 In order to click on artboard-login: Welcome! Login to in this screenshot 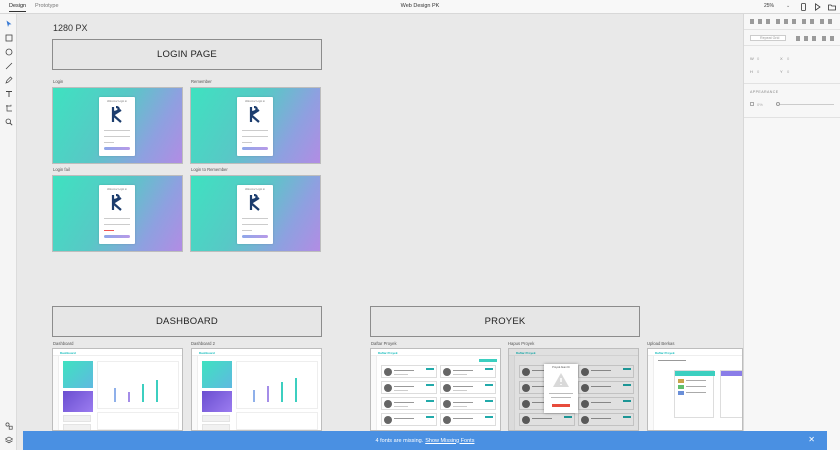, I will do `click(117, 125)`.